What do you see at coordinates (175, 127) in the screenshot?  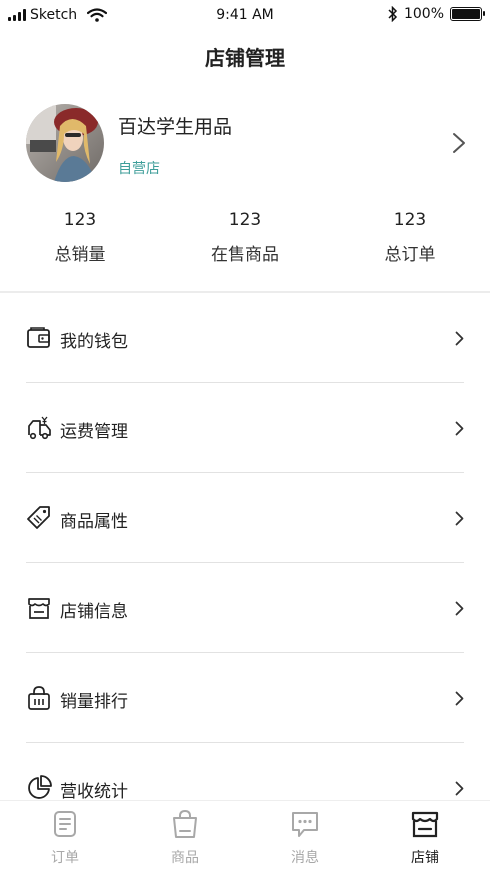 I see `store-name: 百达学生用品` at bounding box center [175, 127].